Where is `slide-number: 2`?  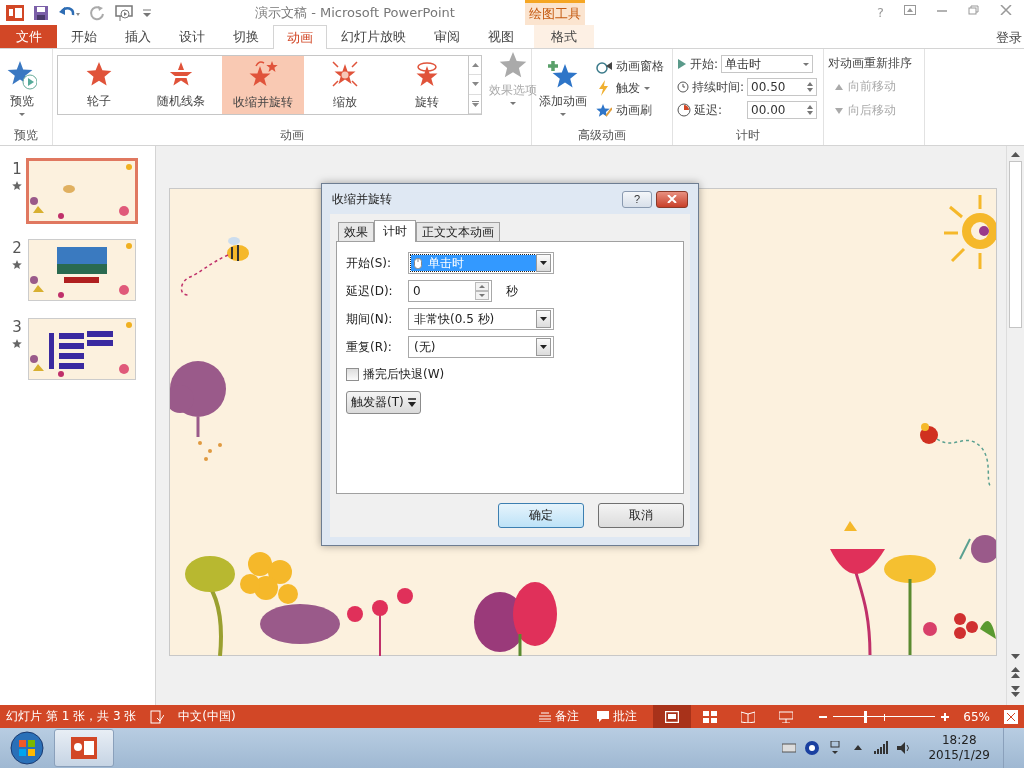 slide-number: 2 is located at coordinates (17, 248).